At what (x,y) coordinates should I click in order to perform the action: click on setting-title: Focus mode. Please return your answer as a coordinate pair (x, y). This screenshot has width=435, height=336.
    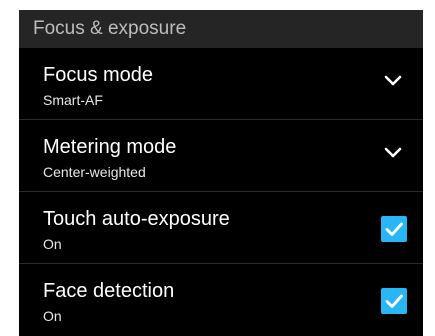
    Looking at the image, I should click on (98, 75).